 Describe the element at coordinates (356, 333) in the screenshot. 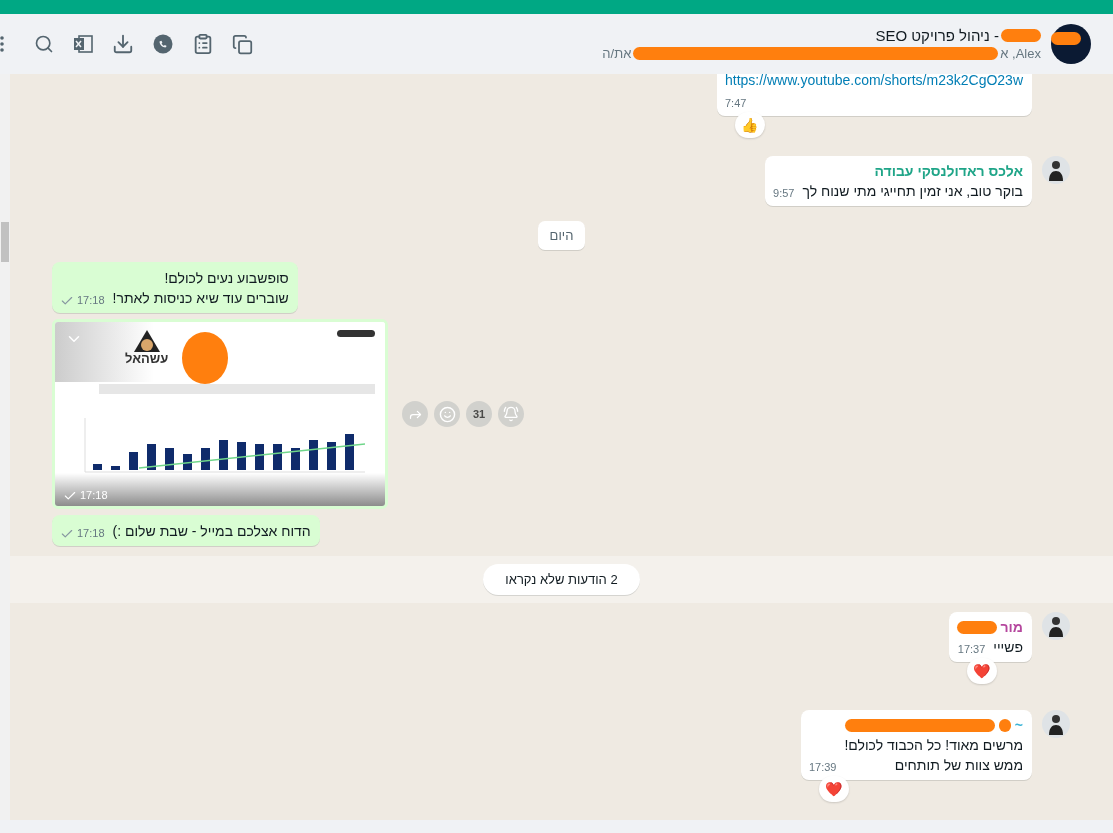

I see `report-toggle` at that location.